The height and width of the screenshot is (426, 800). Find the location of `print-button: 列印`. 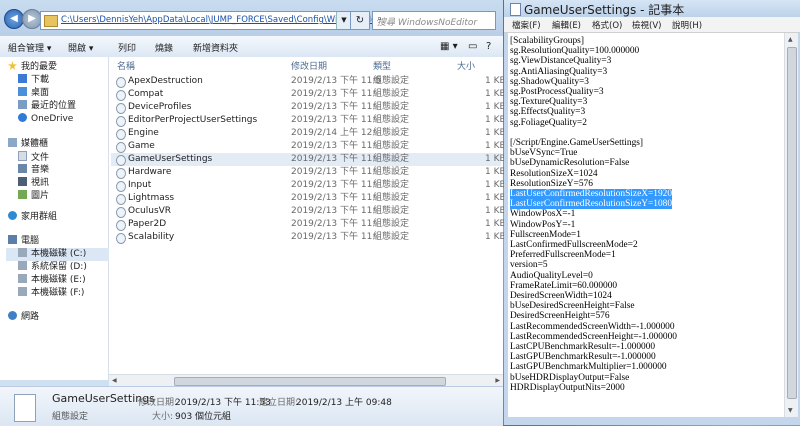

print-button: 列印 is located at coordinates (127, 47).